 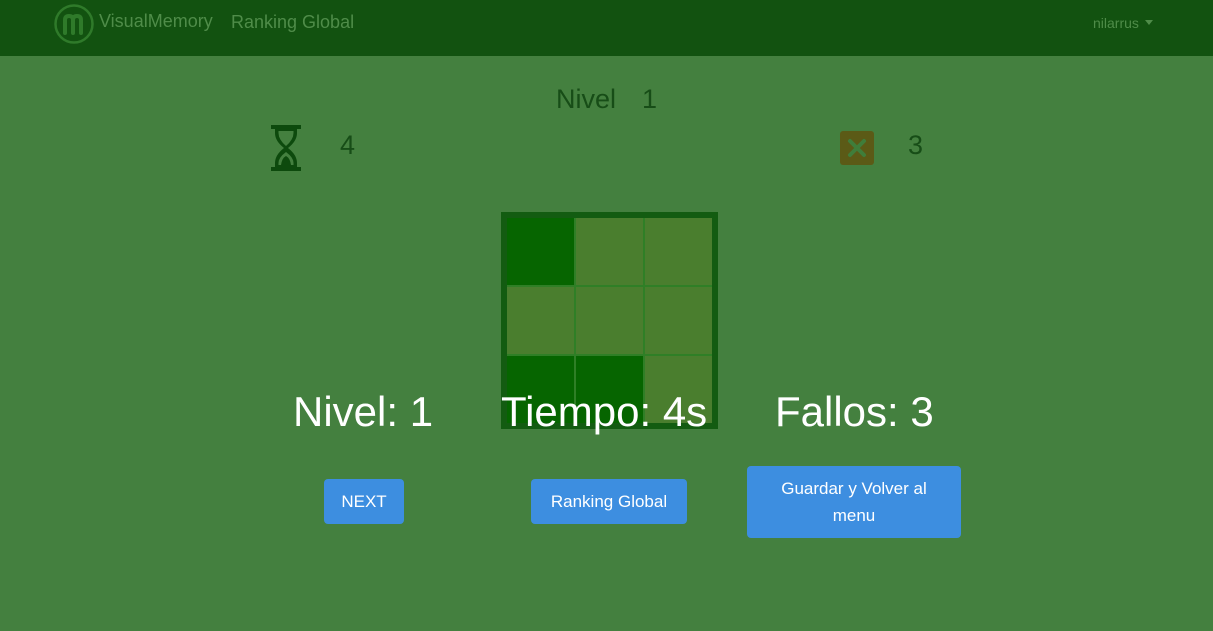 I want to click on time-remaining: 4, so click(x=348, y=145).